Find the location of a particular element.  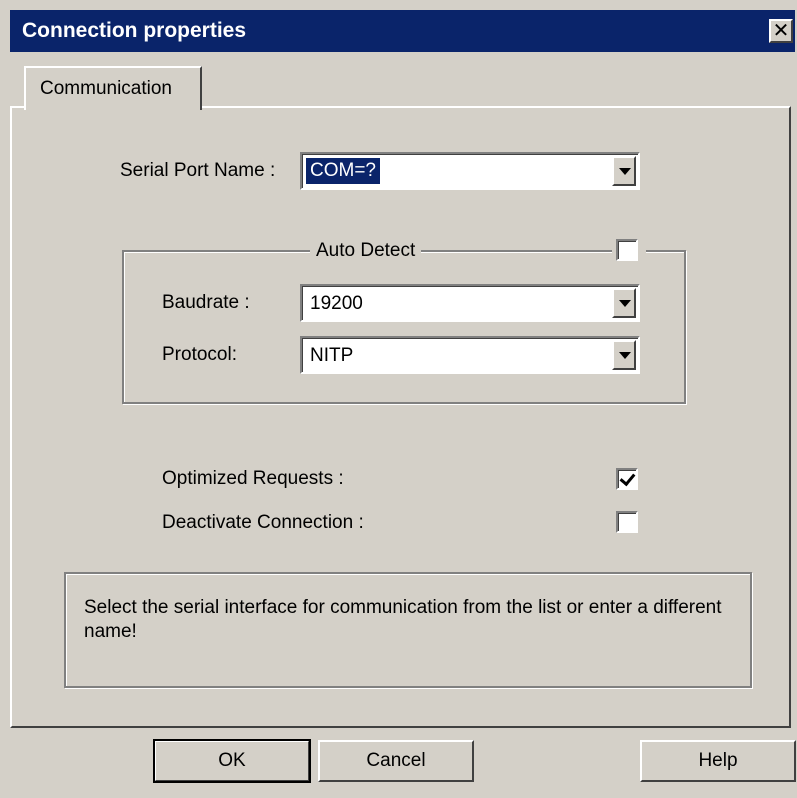

optimized-requests-label: Optimized Requests : is located at coordinates (253, 478).